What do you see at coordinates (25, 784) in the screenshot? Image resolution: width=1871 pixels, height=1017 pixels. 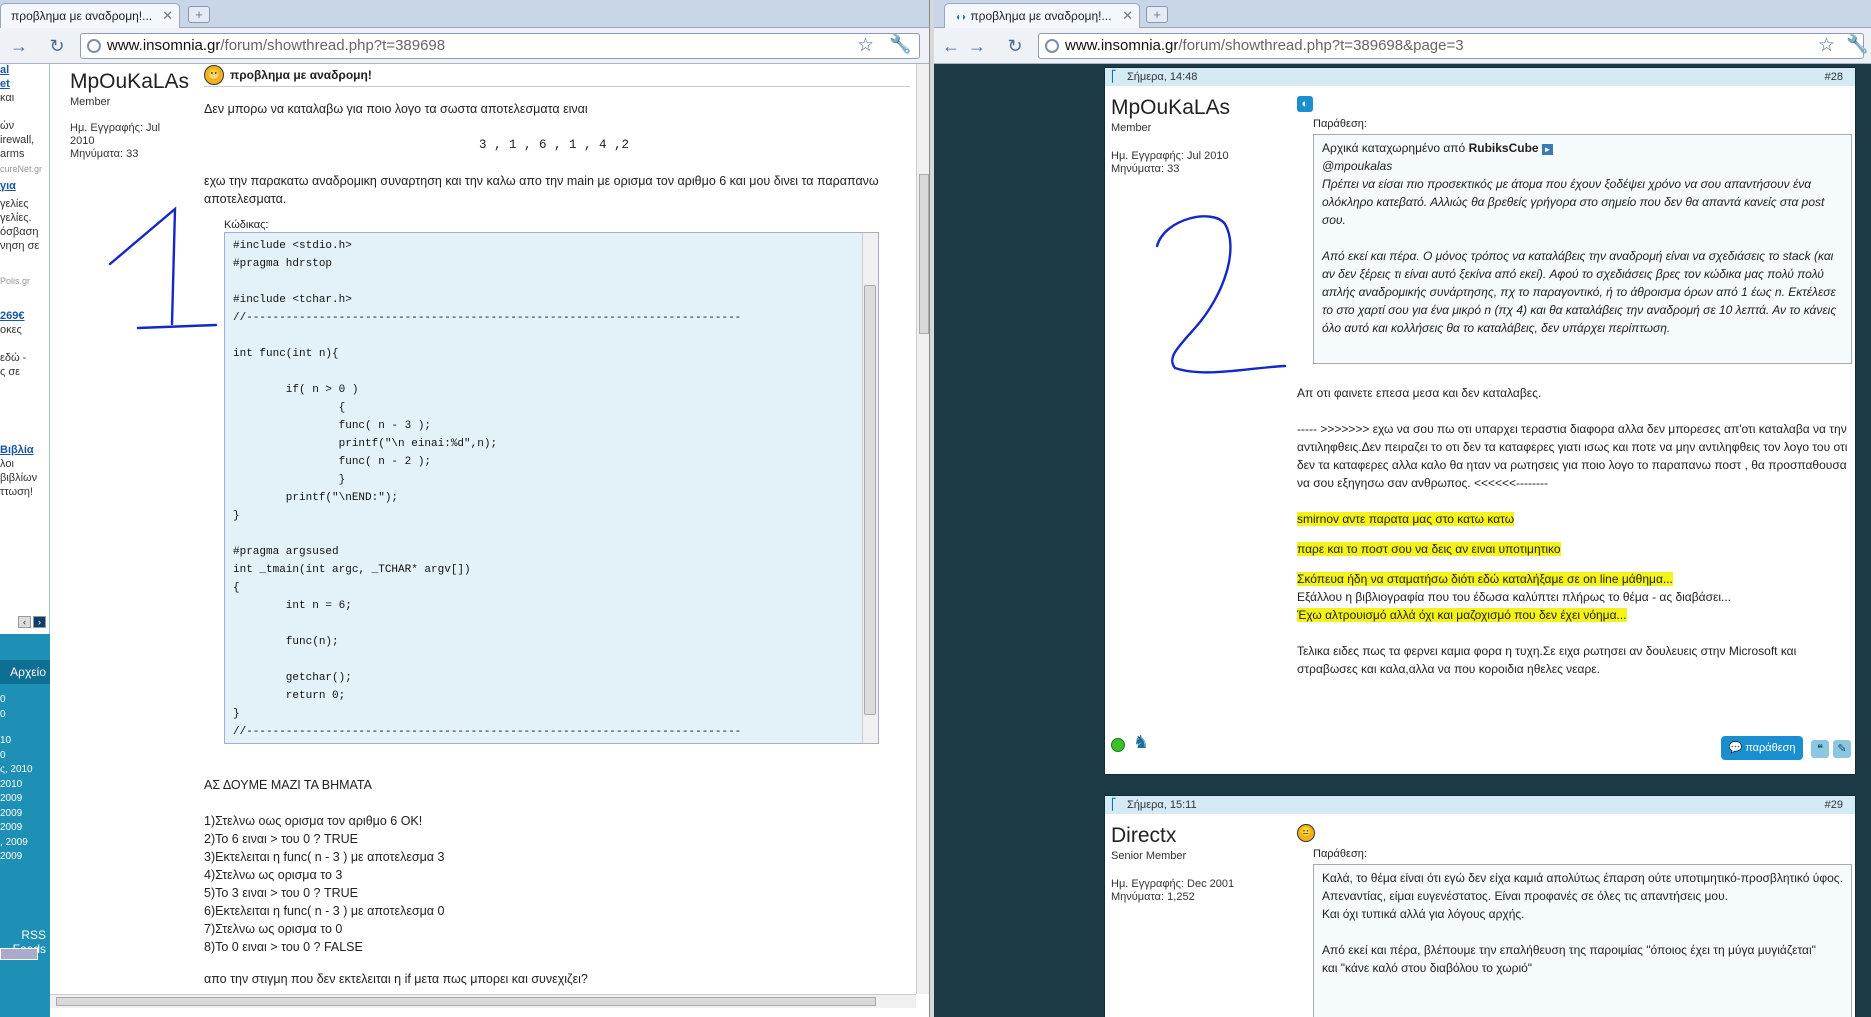 I see `archive-item: 2010` at bounding box center [25, 784].